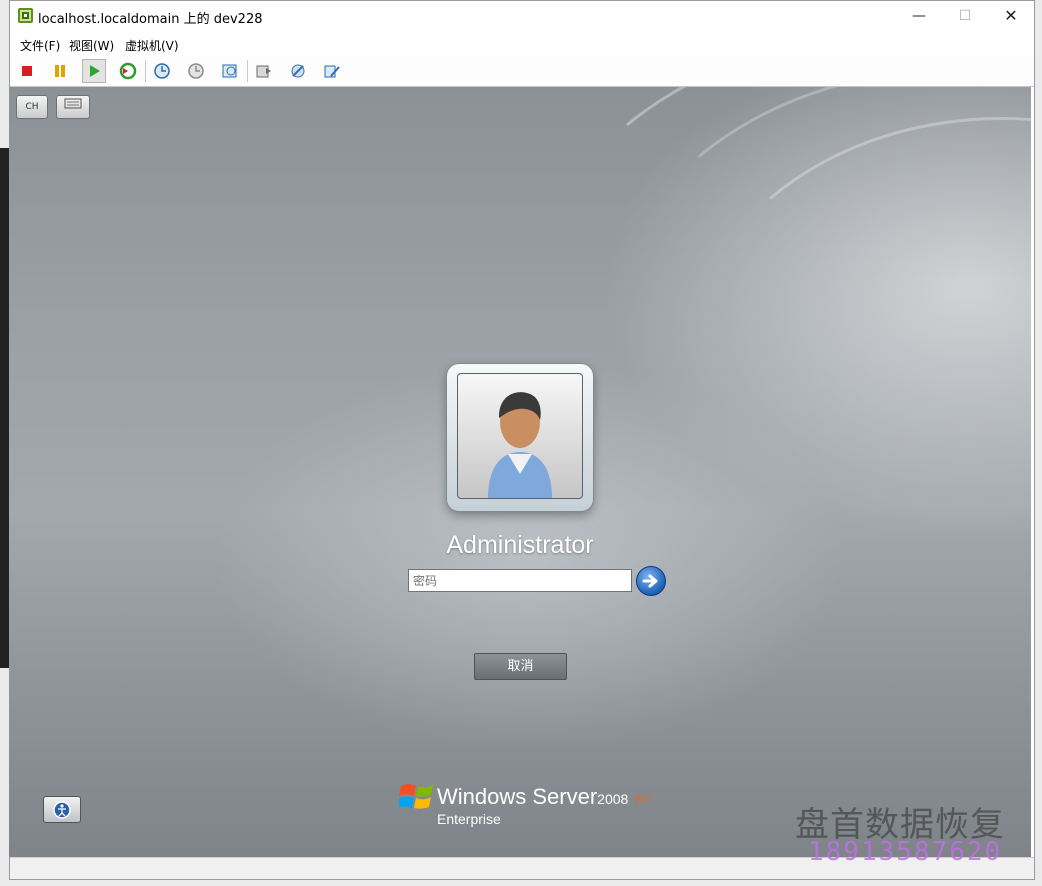  Describe the element at coordinates (517, 796) in the screenshot. I see `product-name-text: Windows Server` at that location.